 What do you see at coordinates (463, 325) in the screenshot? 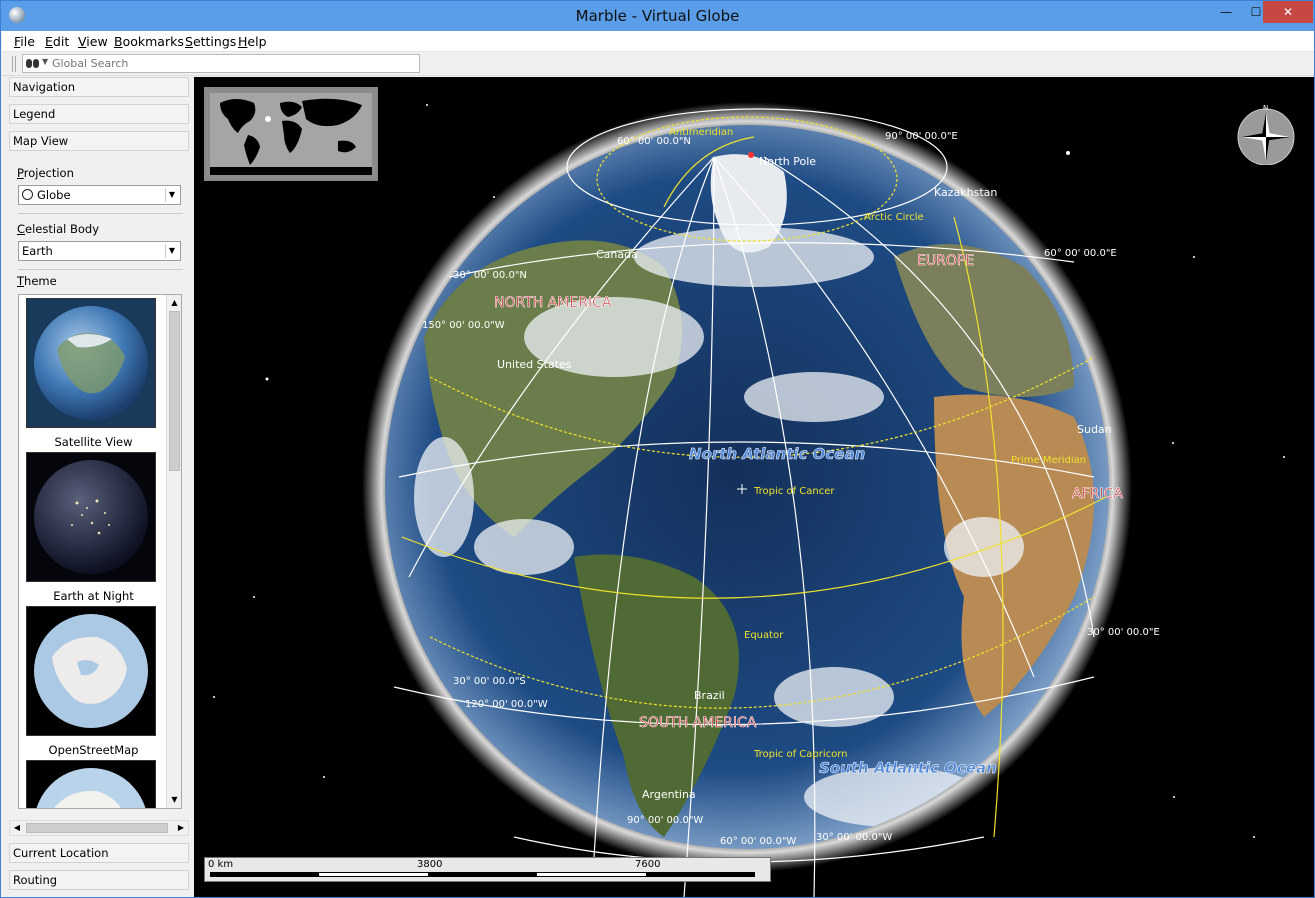
I see `grid-label: 150° 00' 00.0"W` at bounding box center [463, 325].